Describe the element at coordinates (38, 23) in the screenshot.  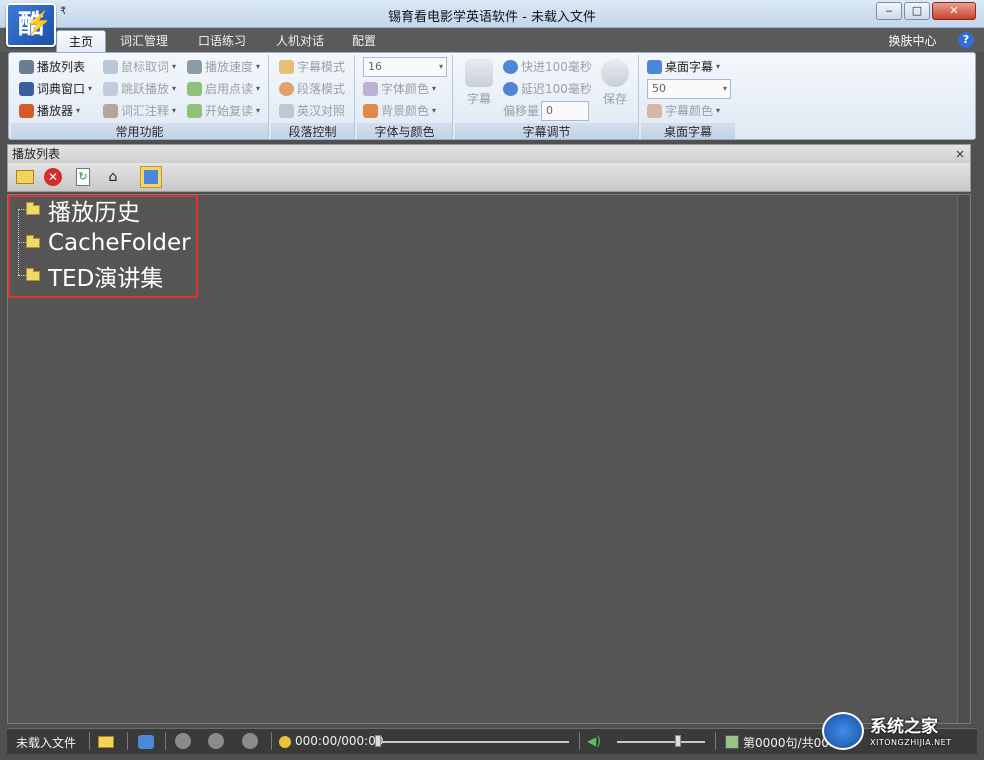
I see `lightning-icon: ⚡` at that location.